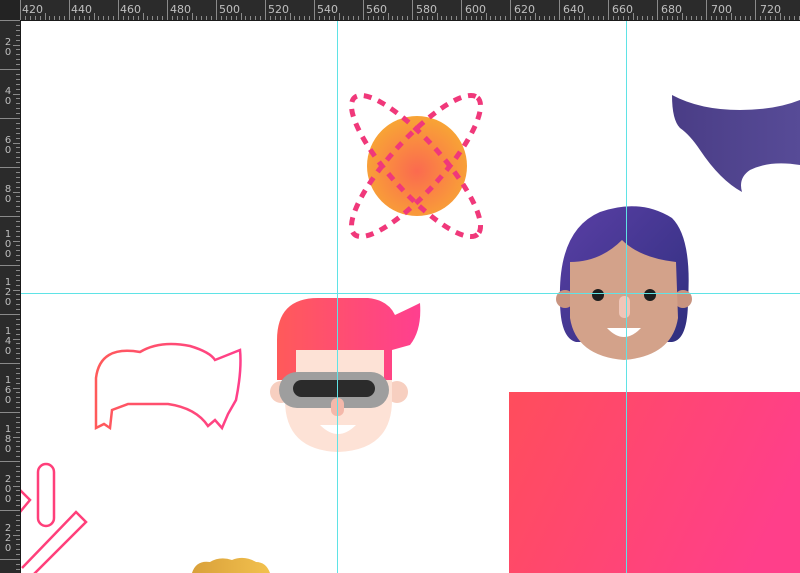  I want to click on ruler-label: 480, so click(180, 9).